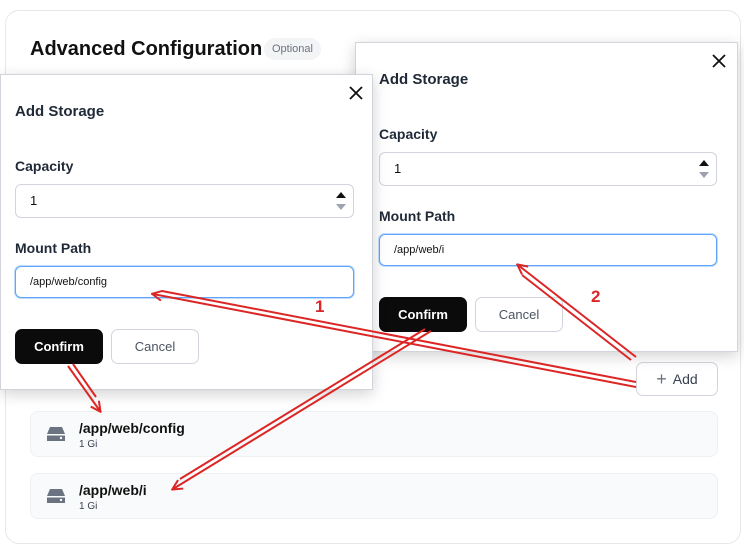 The width and height of the screenshot is (744, 557). What do you see at coordinates (113, 490) in the screenshot?
I see `storage-path: /app/web/i` at bounding box center [113, 490].